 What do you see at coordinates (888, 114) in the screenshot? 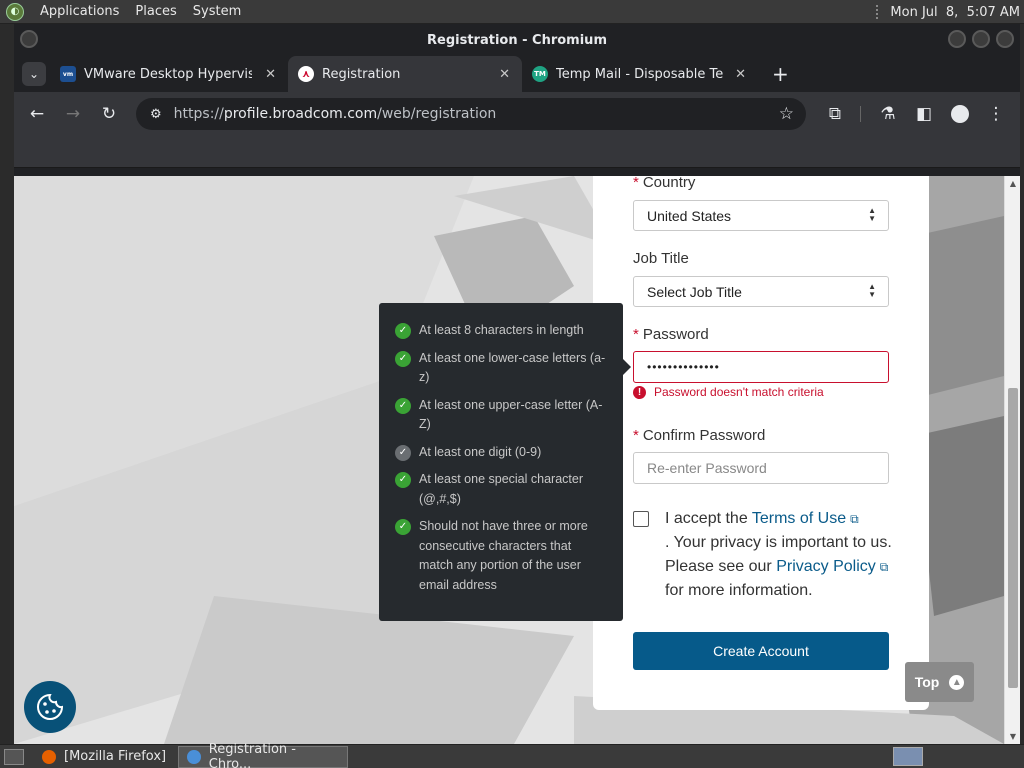
I see `labs-flask-icon: ⚗` at bounding box center [888, 114].